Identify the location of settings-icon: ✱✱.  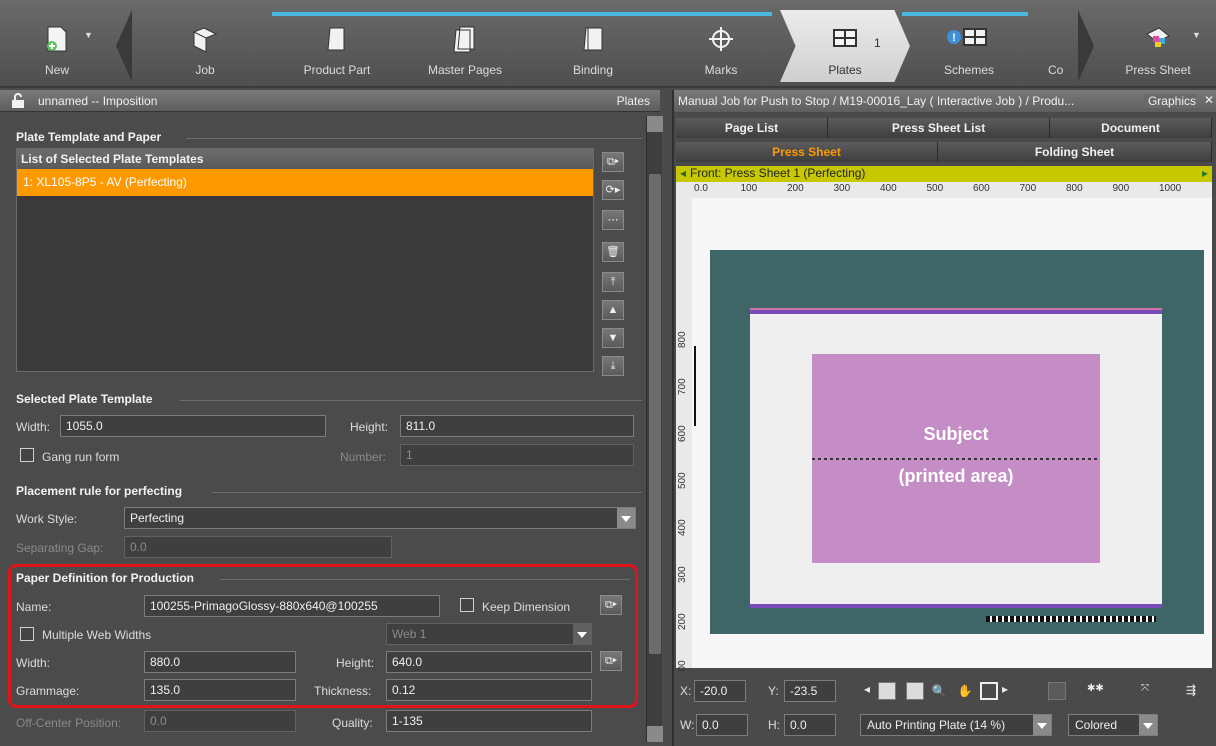
(1095, 691).